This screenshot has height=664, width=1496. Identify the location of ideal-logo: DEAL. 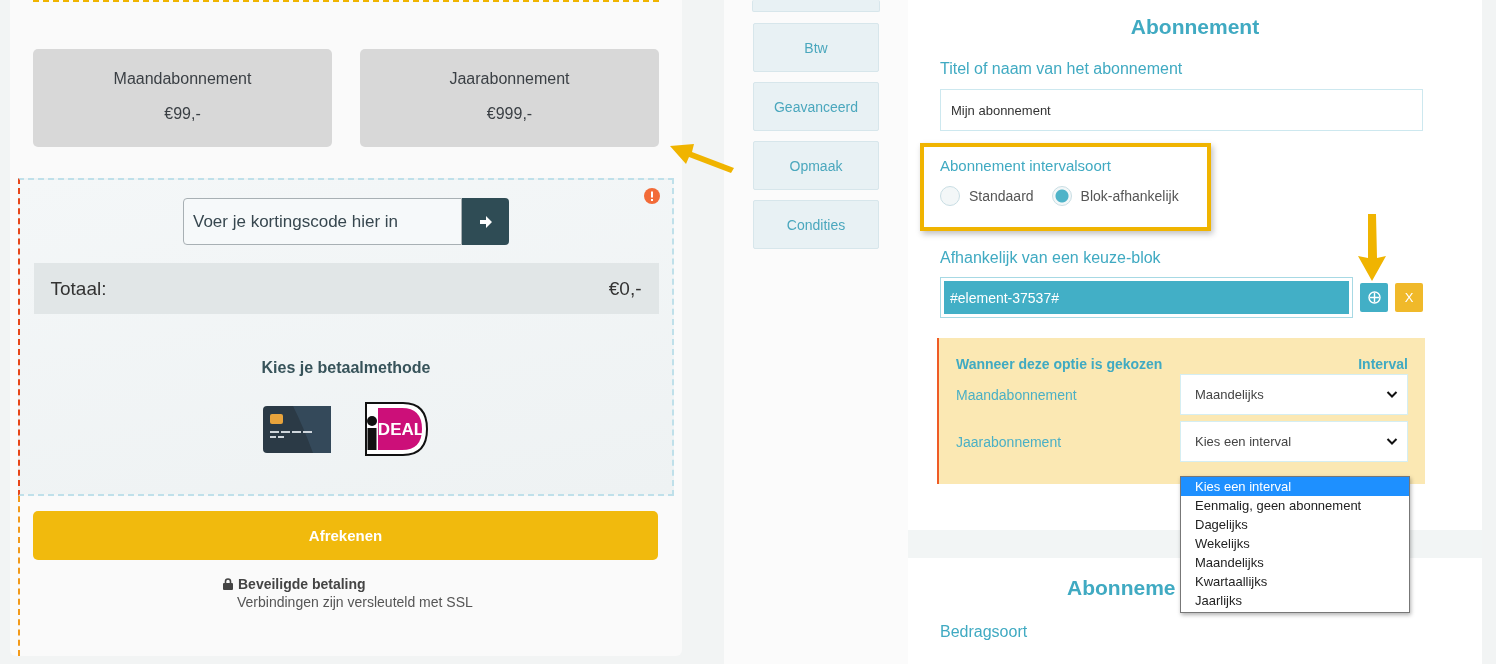
(397, 429).